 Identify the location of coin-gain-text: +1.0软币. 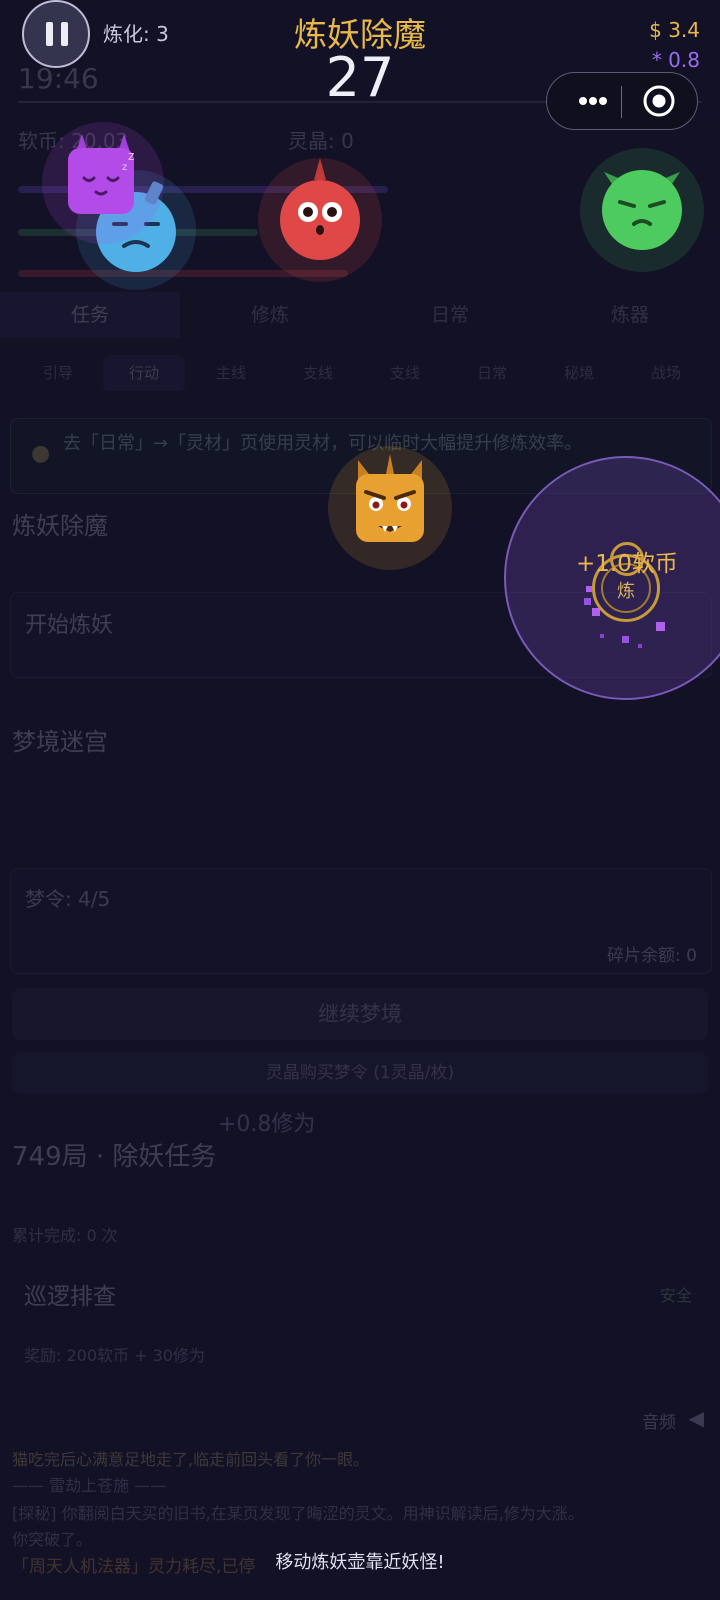
(627, 564).